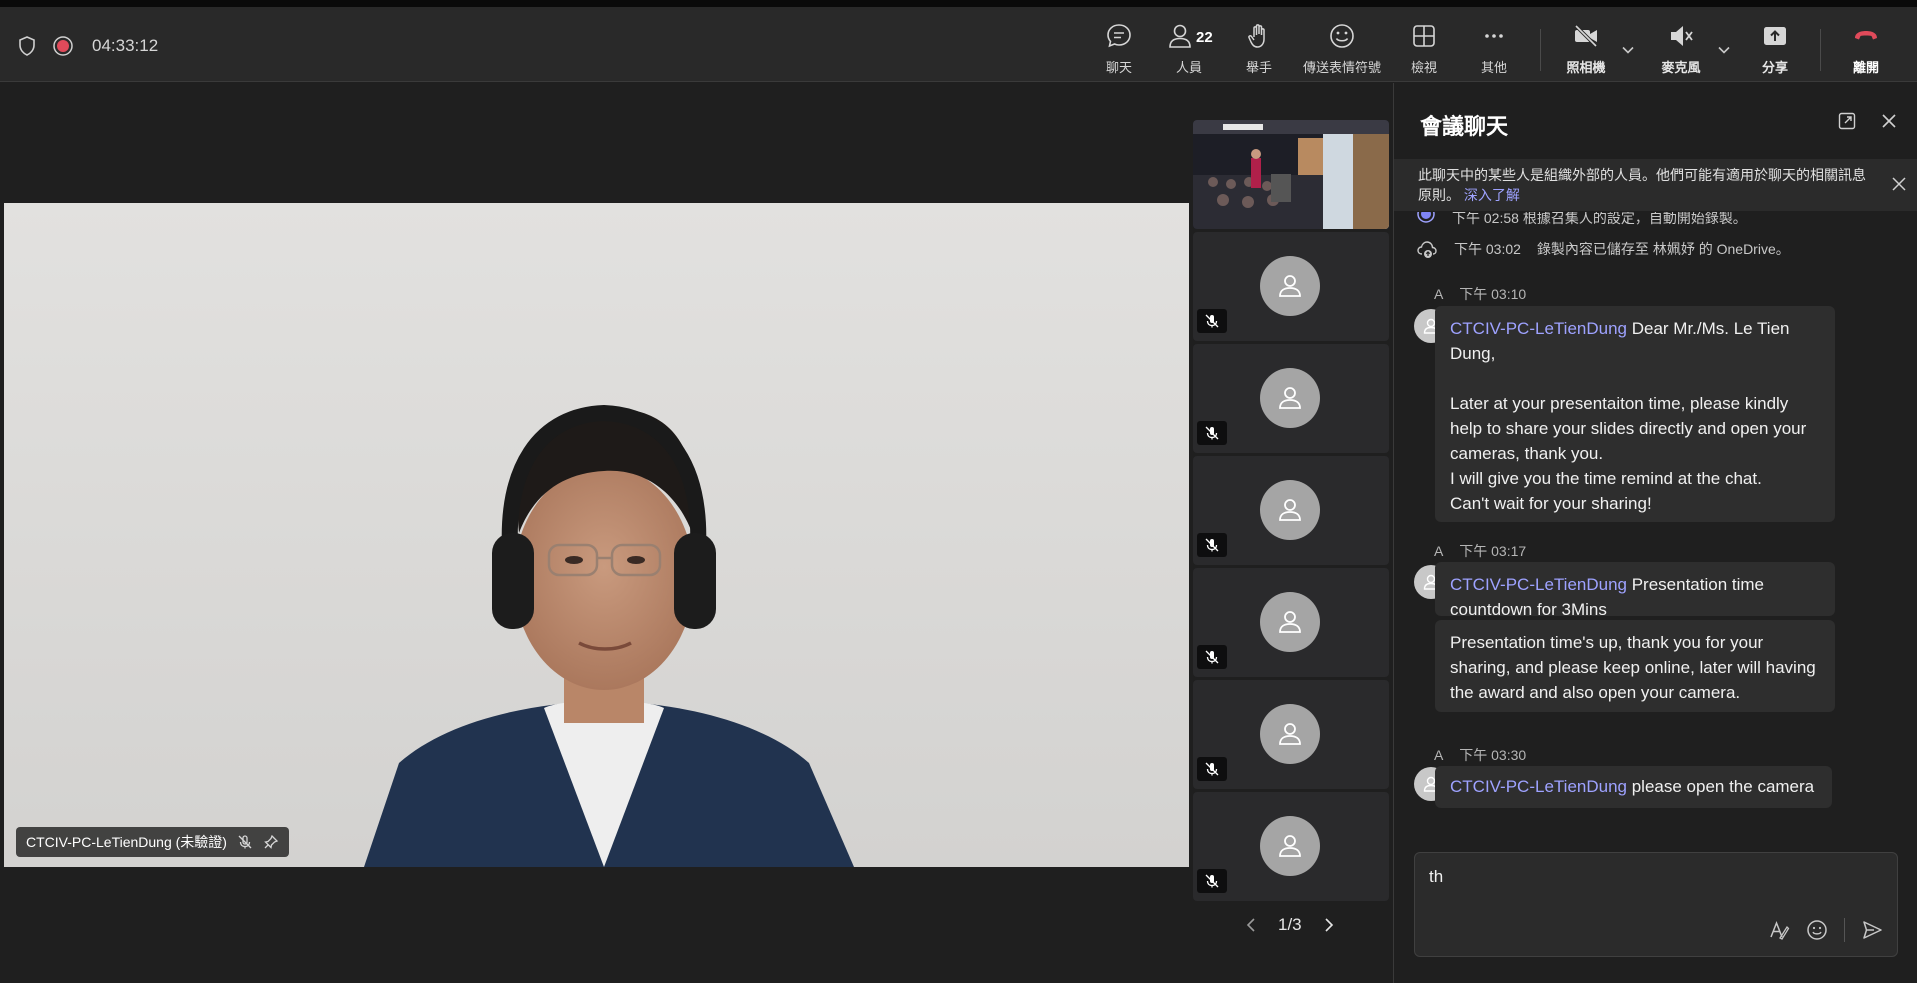 The image size is (1917, 983). I want to click on more-button: 其他, so click(1494, 48).